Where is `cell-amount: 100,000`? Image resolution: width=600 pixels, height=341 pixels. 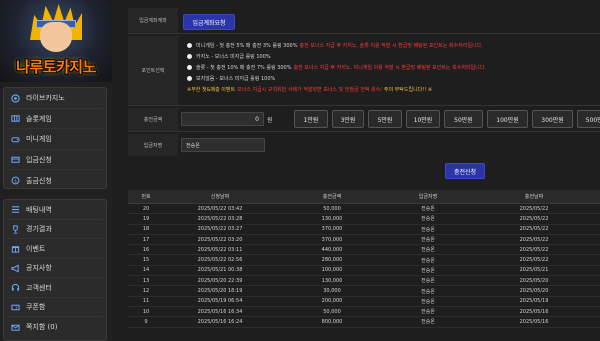
cell-amount: 100,000 is located at coordinates (332, 270).